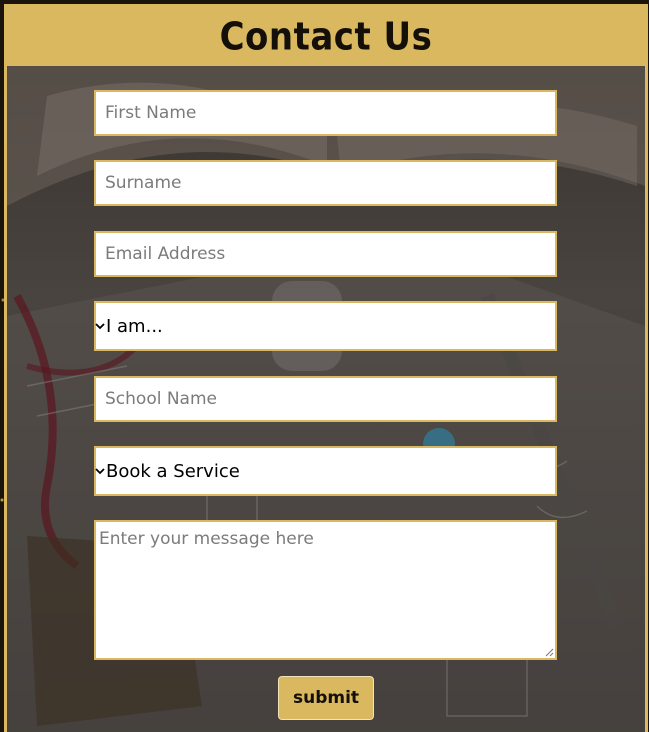 Image resolution: width=649 pixels, height=732 pixels. Describe the element at coordinates (326, 698) in the screenshot. I see `submit-button: submit` at that location.